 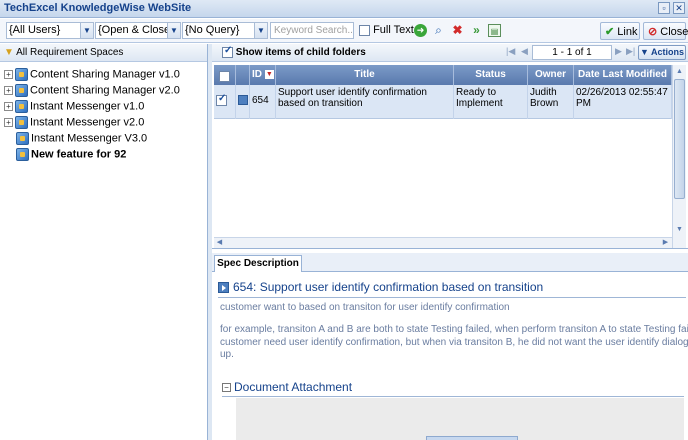 What do you see at coordinates (443, 242) in the screenshot?
I see `grid-horizontal-scrollbar: ◀ ▶` at bounding box center [443, 242].